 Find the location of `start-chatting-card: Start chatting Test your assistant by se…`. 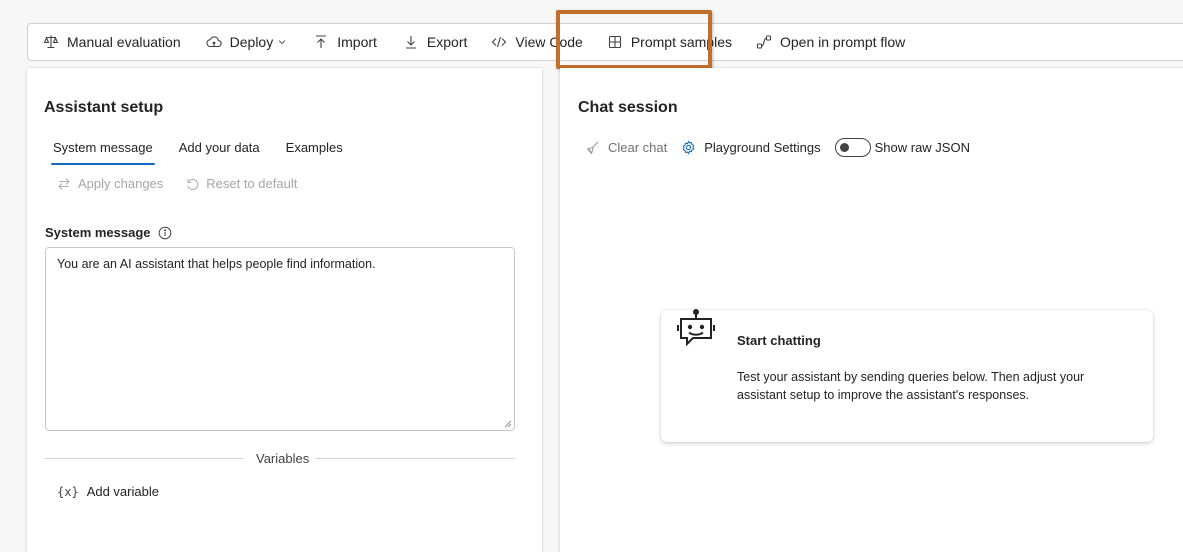

start-chatting-card: Start chatting Test your assistant by se… is located at coordinates (907, 375).